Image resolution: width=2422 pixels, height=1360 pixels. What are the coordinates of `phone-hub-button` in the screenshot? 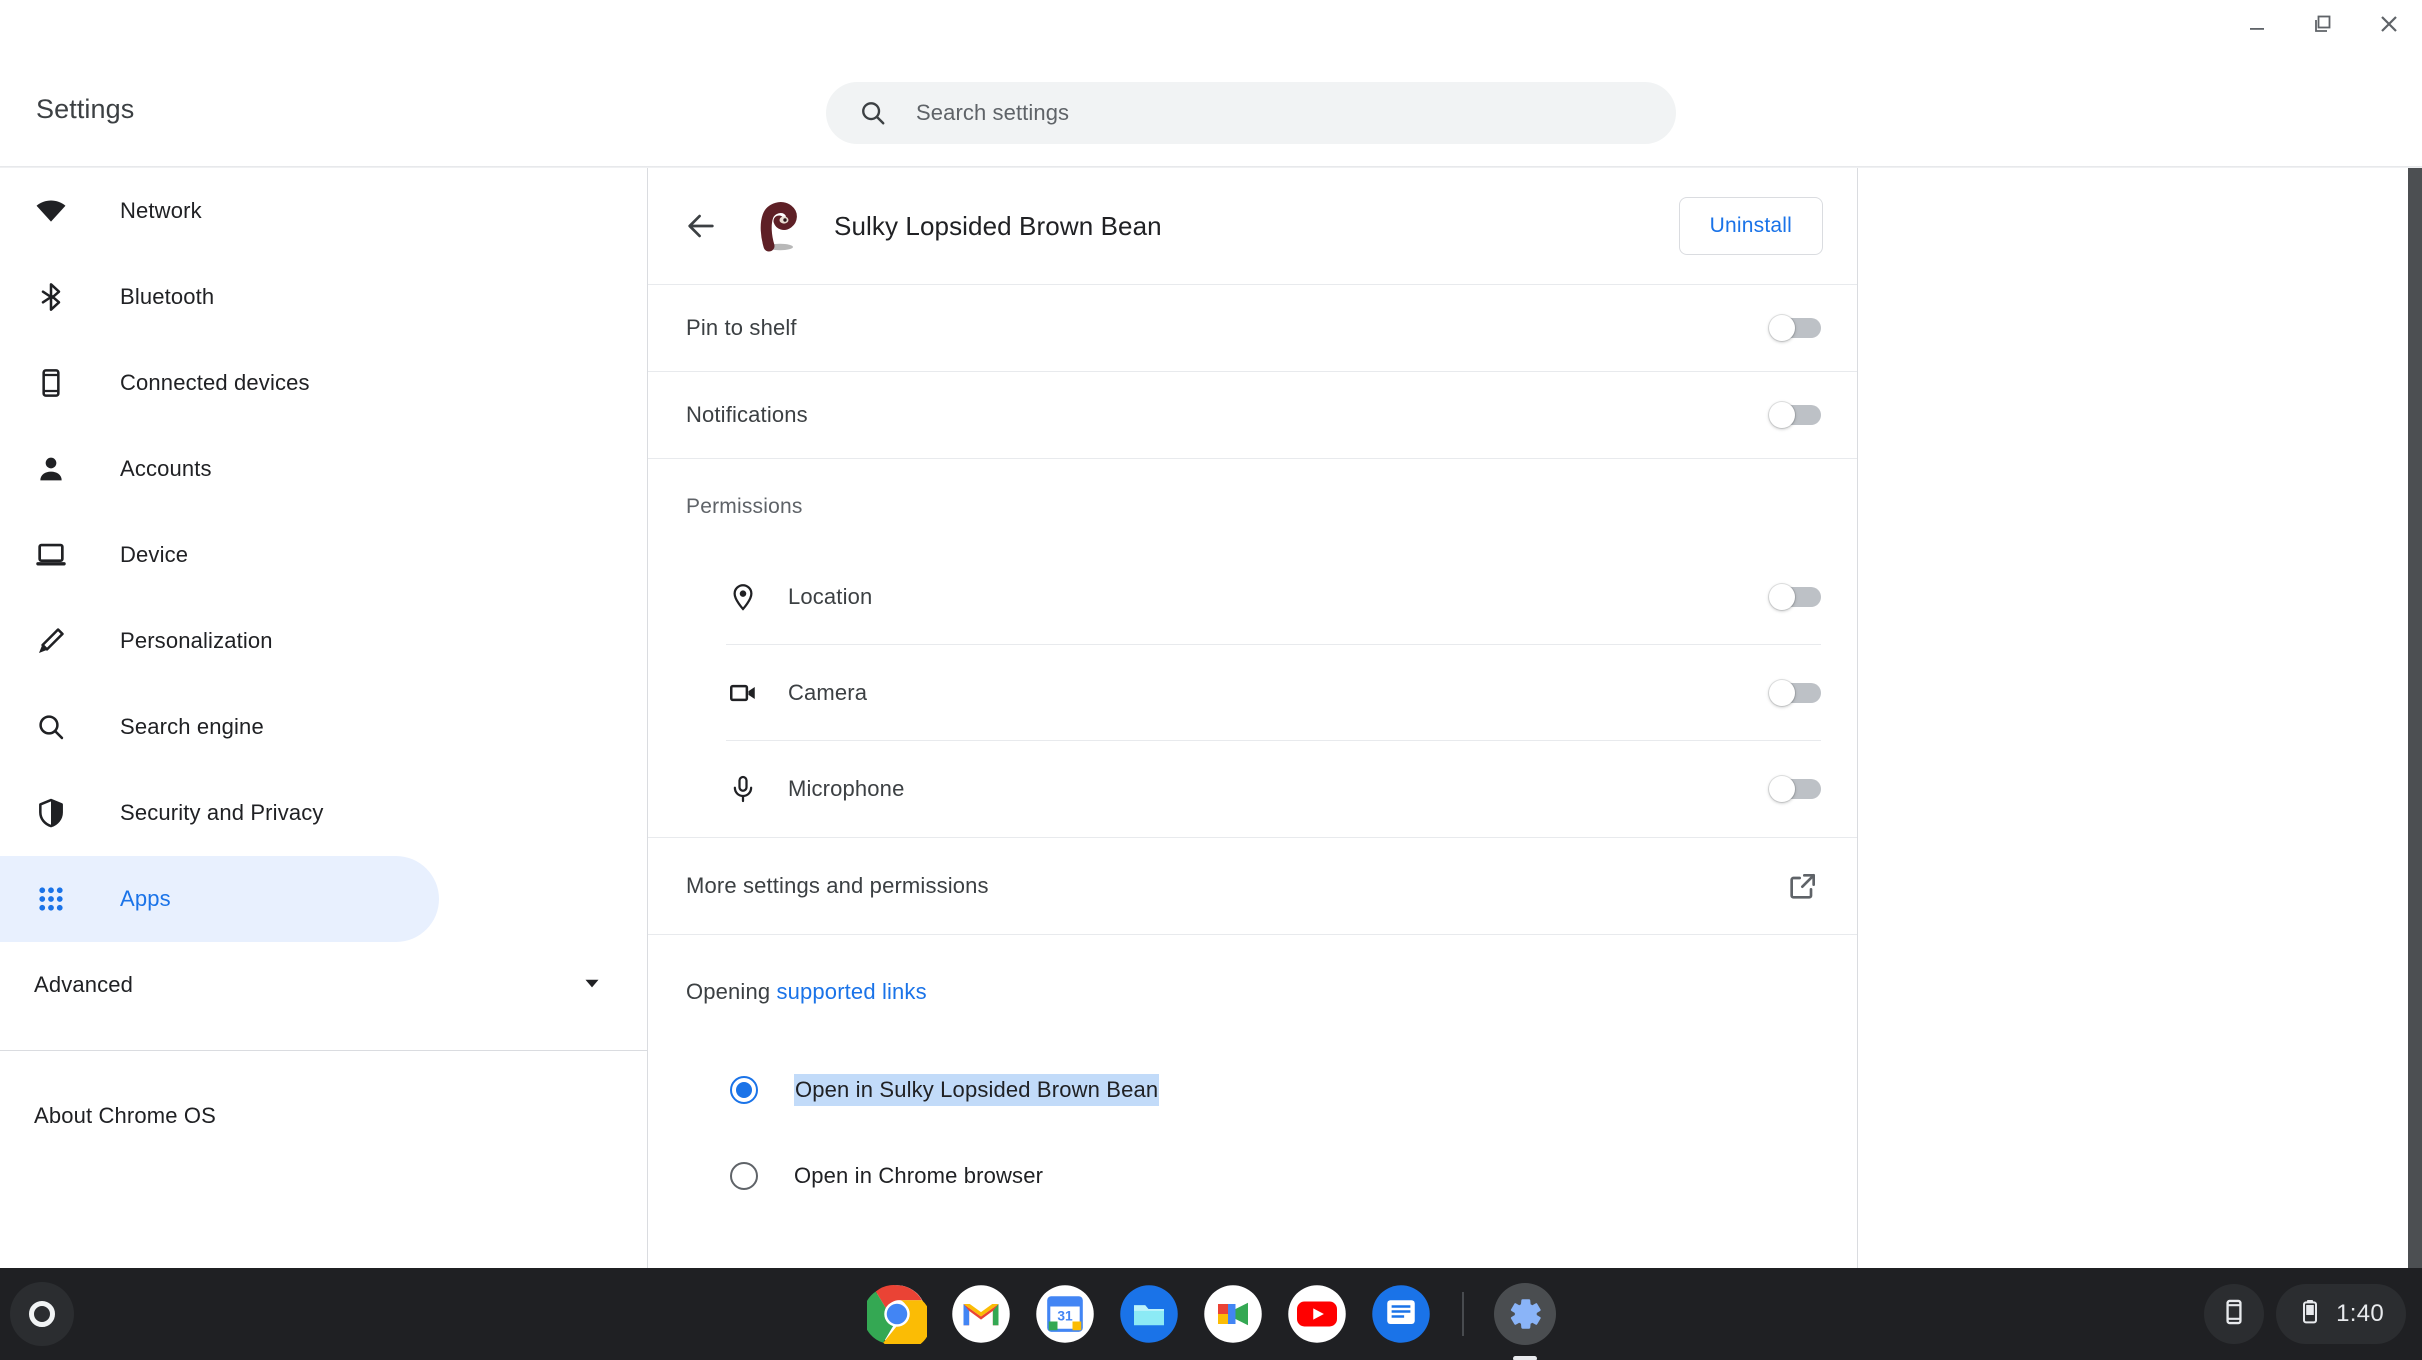 It's located at (2234, 1314).